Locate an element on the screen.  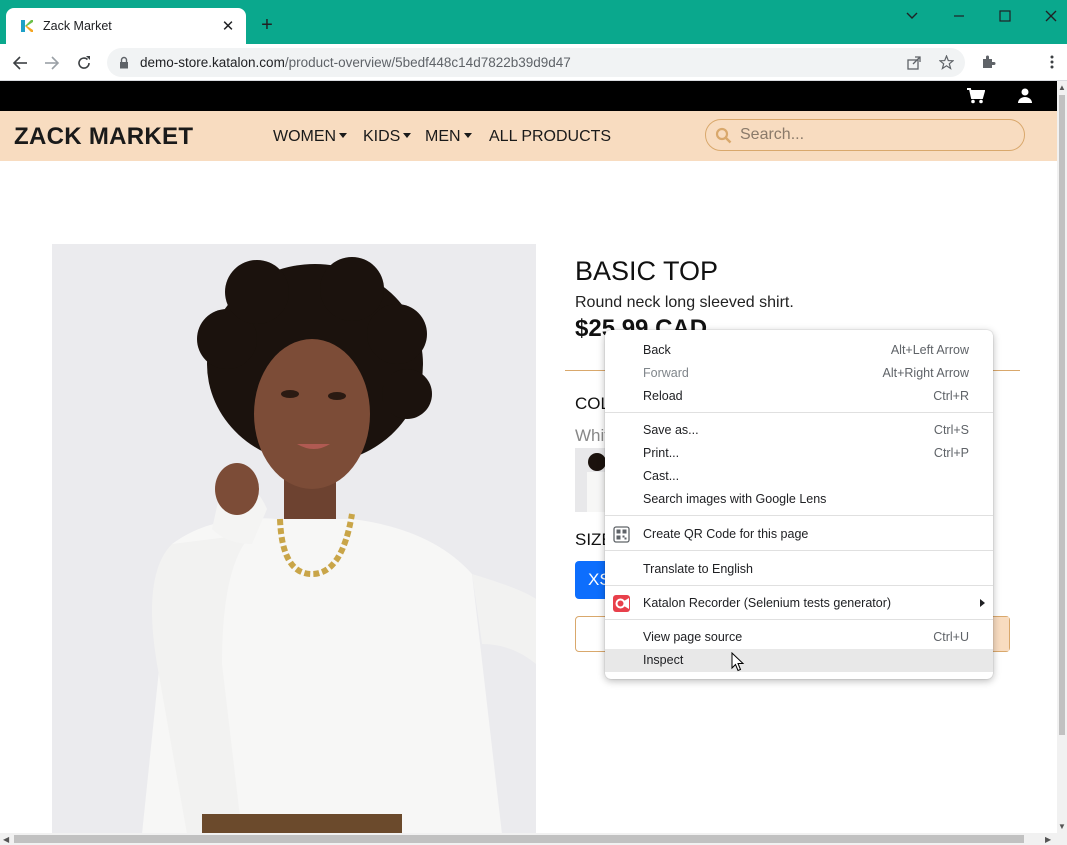
vertical-scrollbar-thumb is located at coordinates (1062, 415).